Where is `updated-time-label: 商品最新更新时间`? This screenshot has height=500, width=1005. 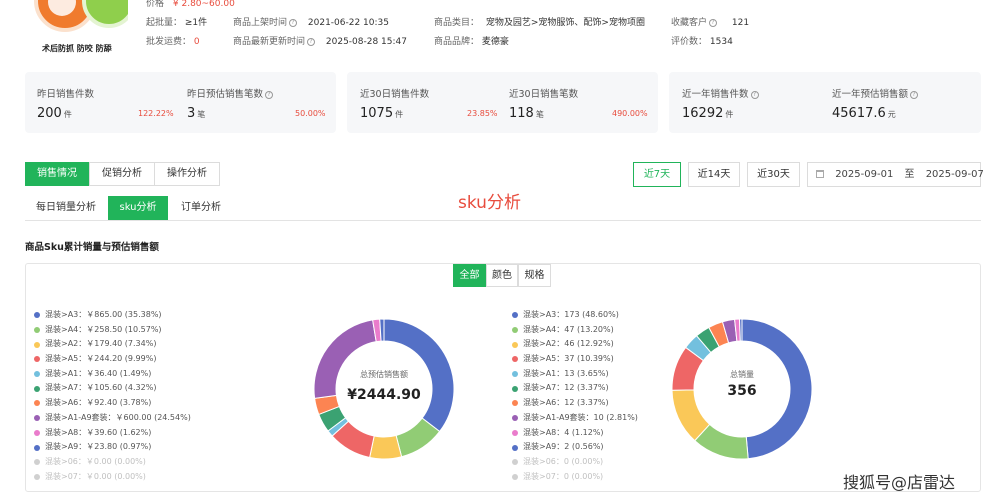 updated-time-label: 商品最新更新时间 is located at coordinates (269, 42).